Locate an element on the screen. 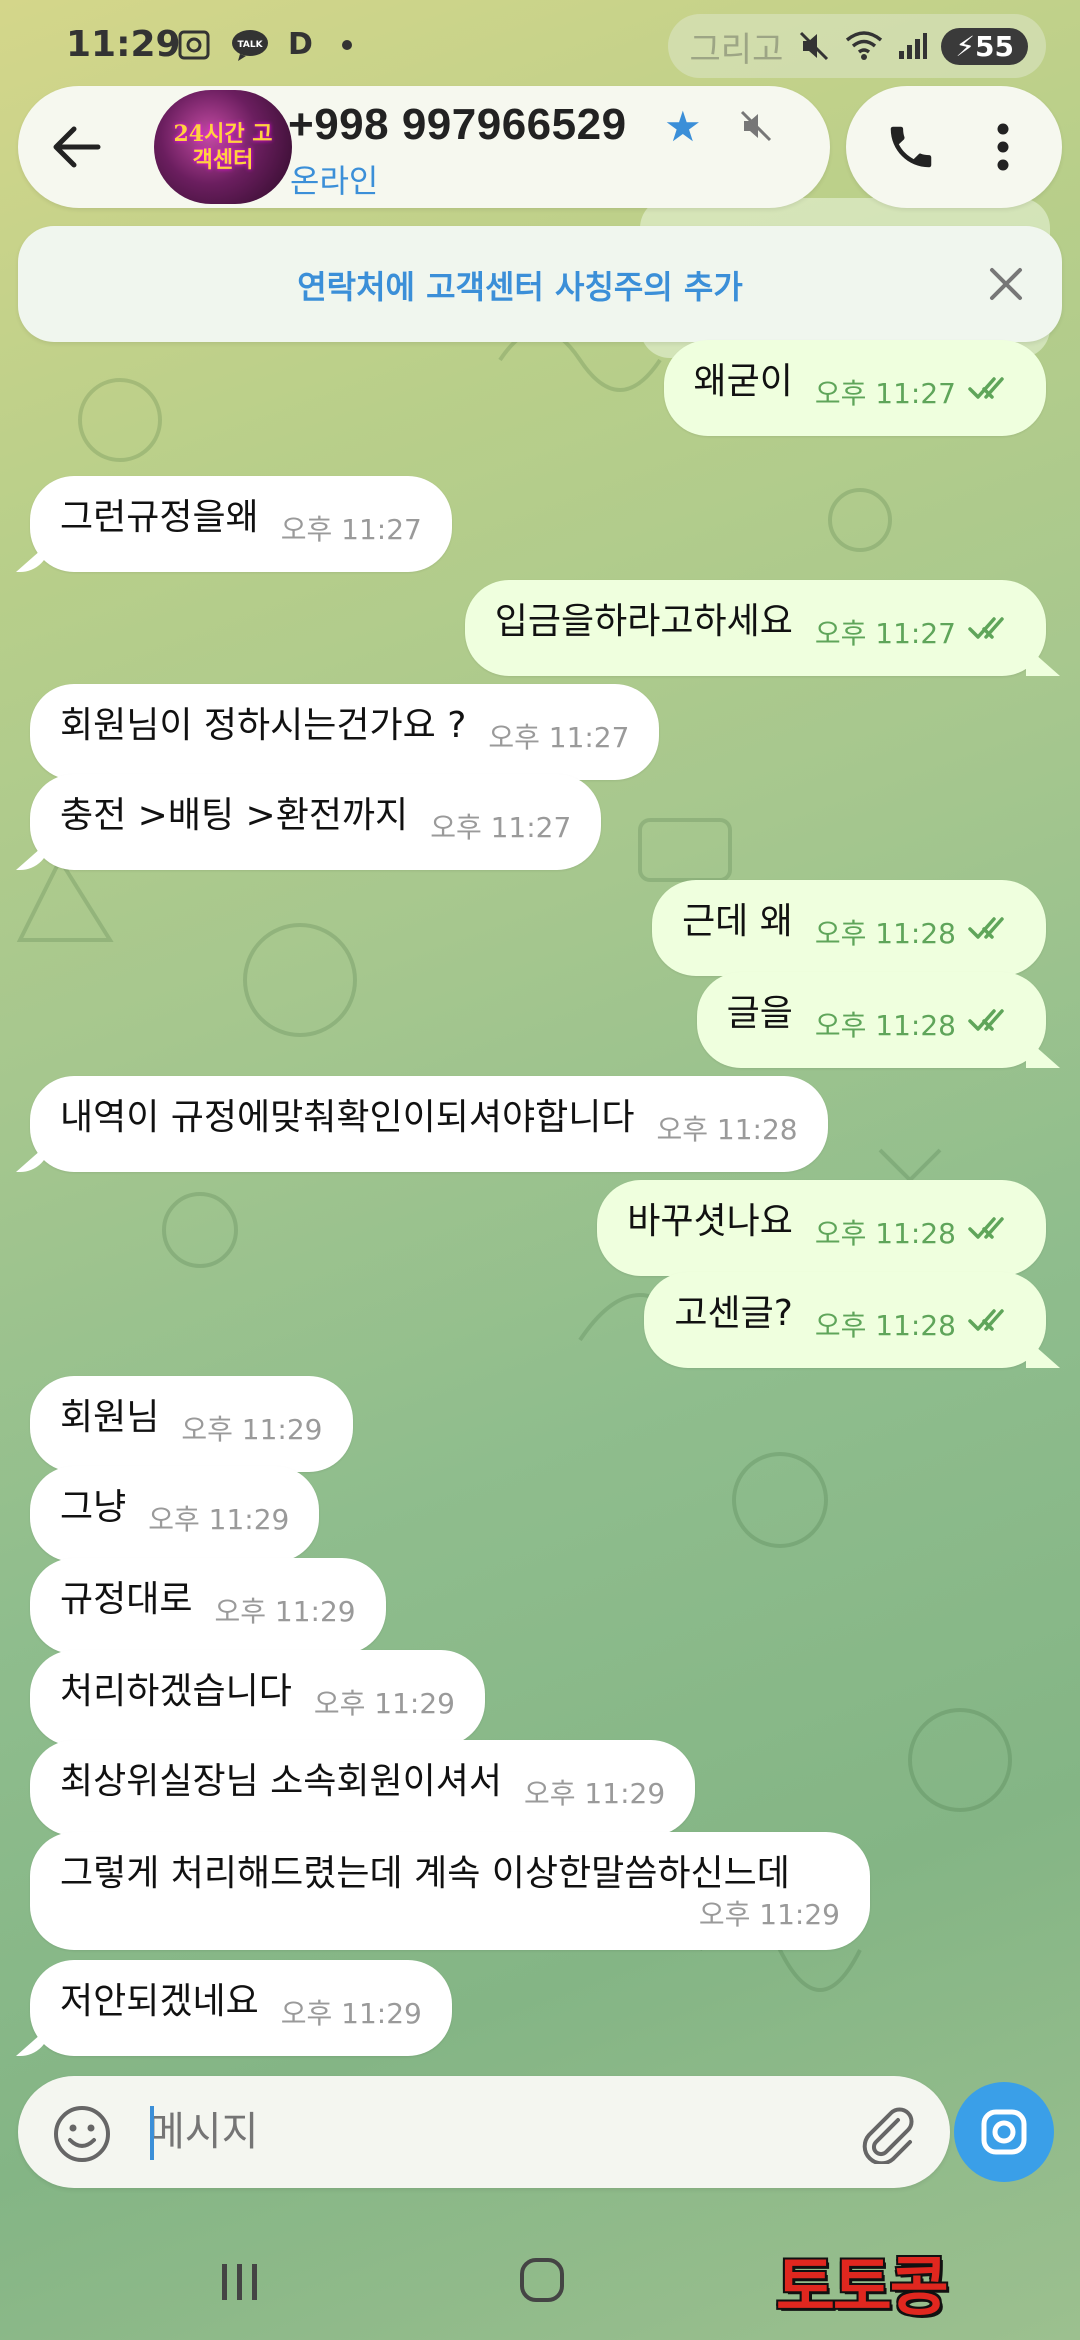 This screenshot has width=1080, height=2340. outgoing-message: 글을 오후 11:28 is located at coordinates (871, 1020).